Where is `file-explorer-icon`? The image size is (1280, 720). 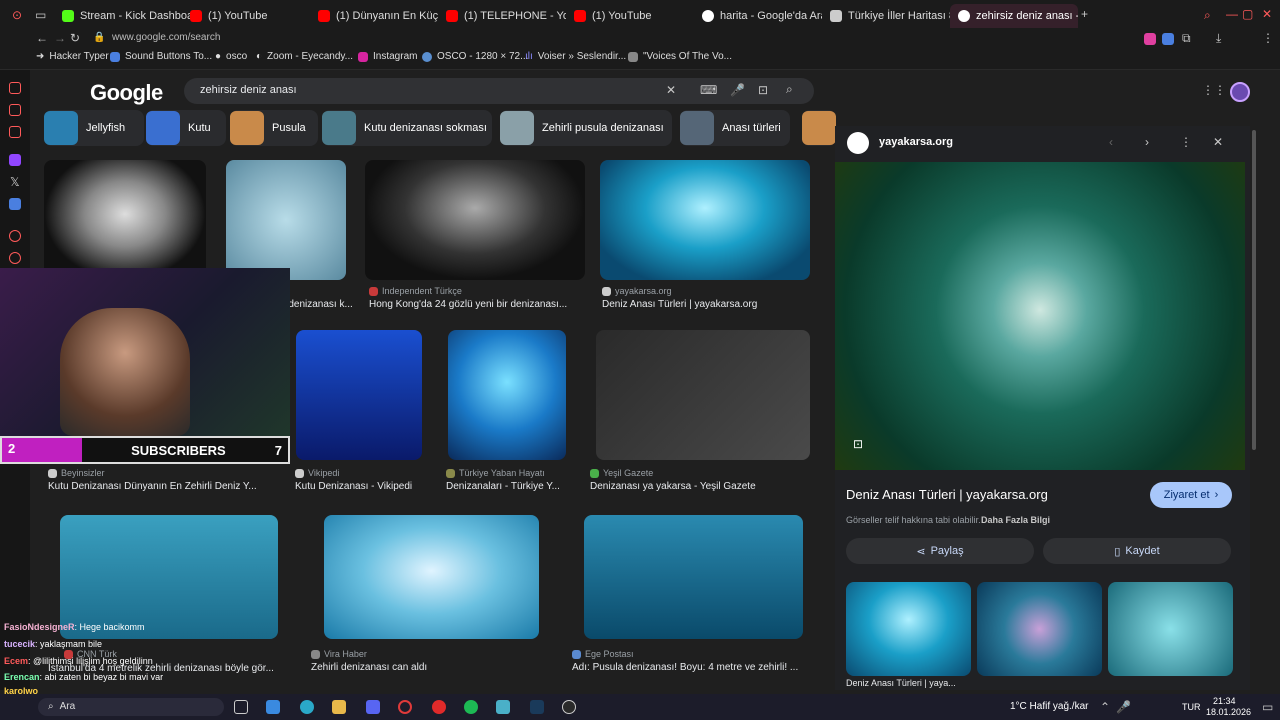
file-explorer-icon is located at coordinates (273, 707).